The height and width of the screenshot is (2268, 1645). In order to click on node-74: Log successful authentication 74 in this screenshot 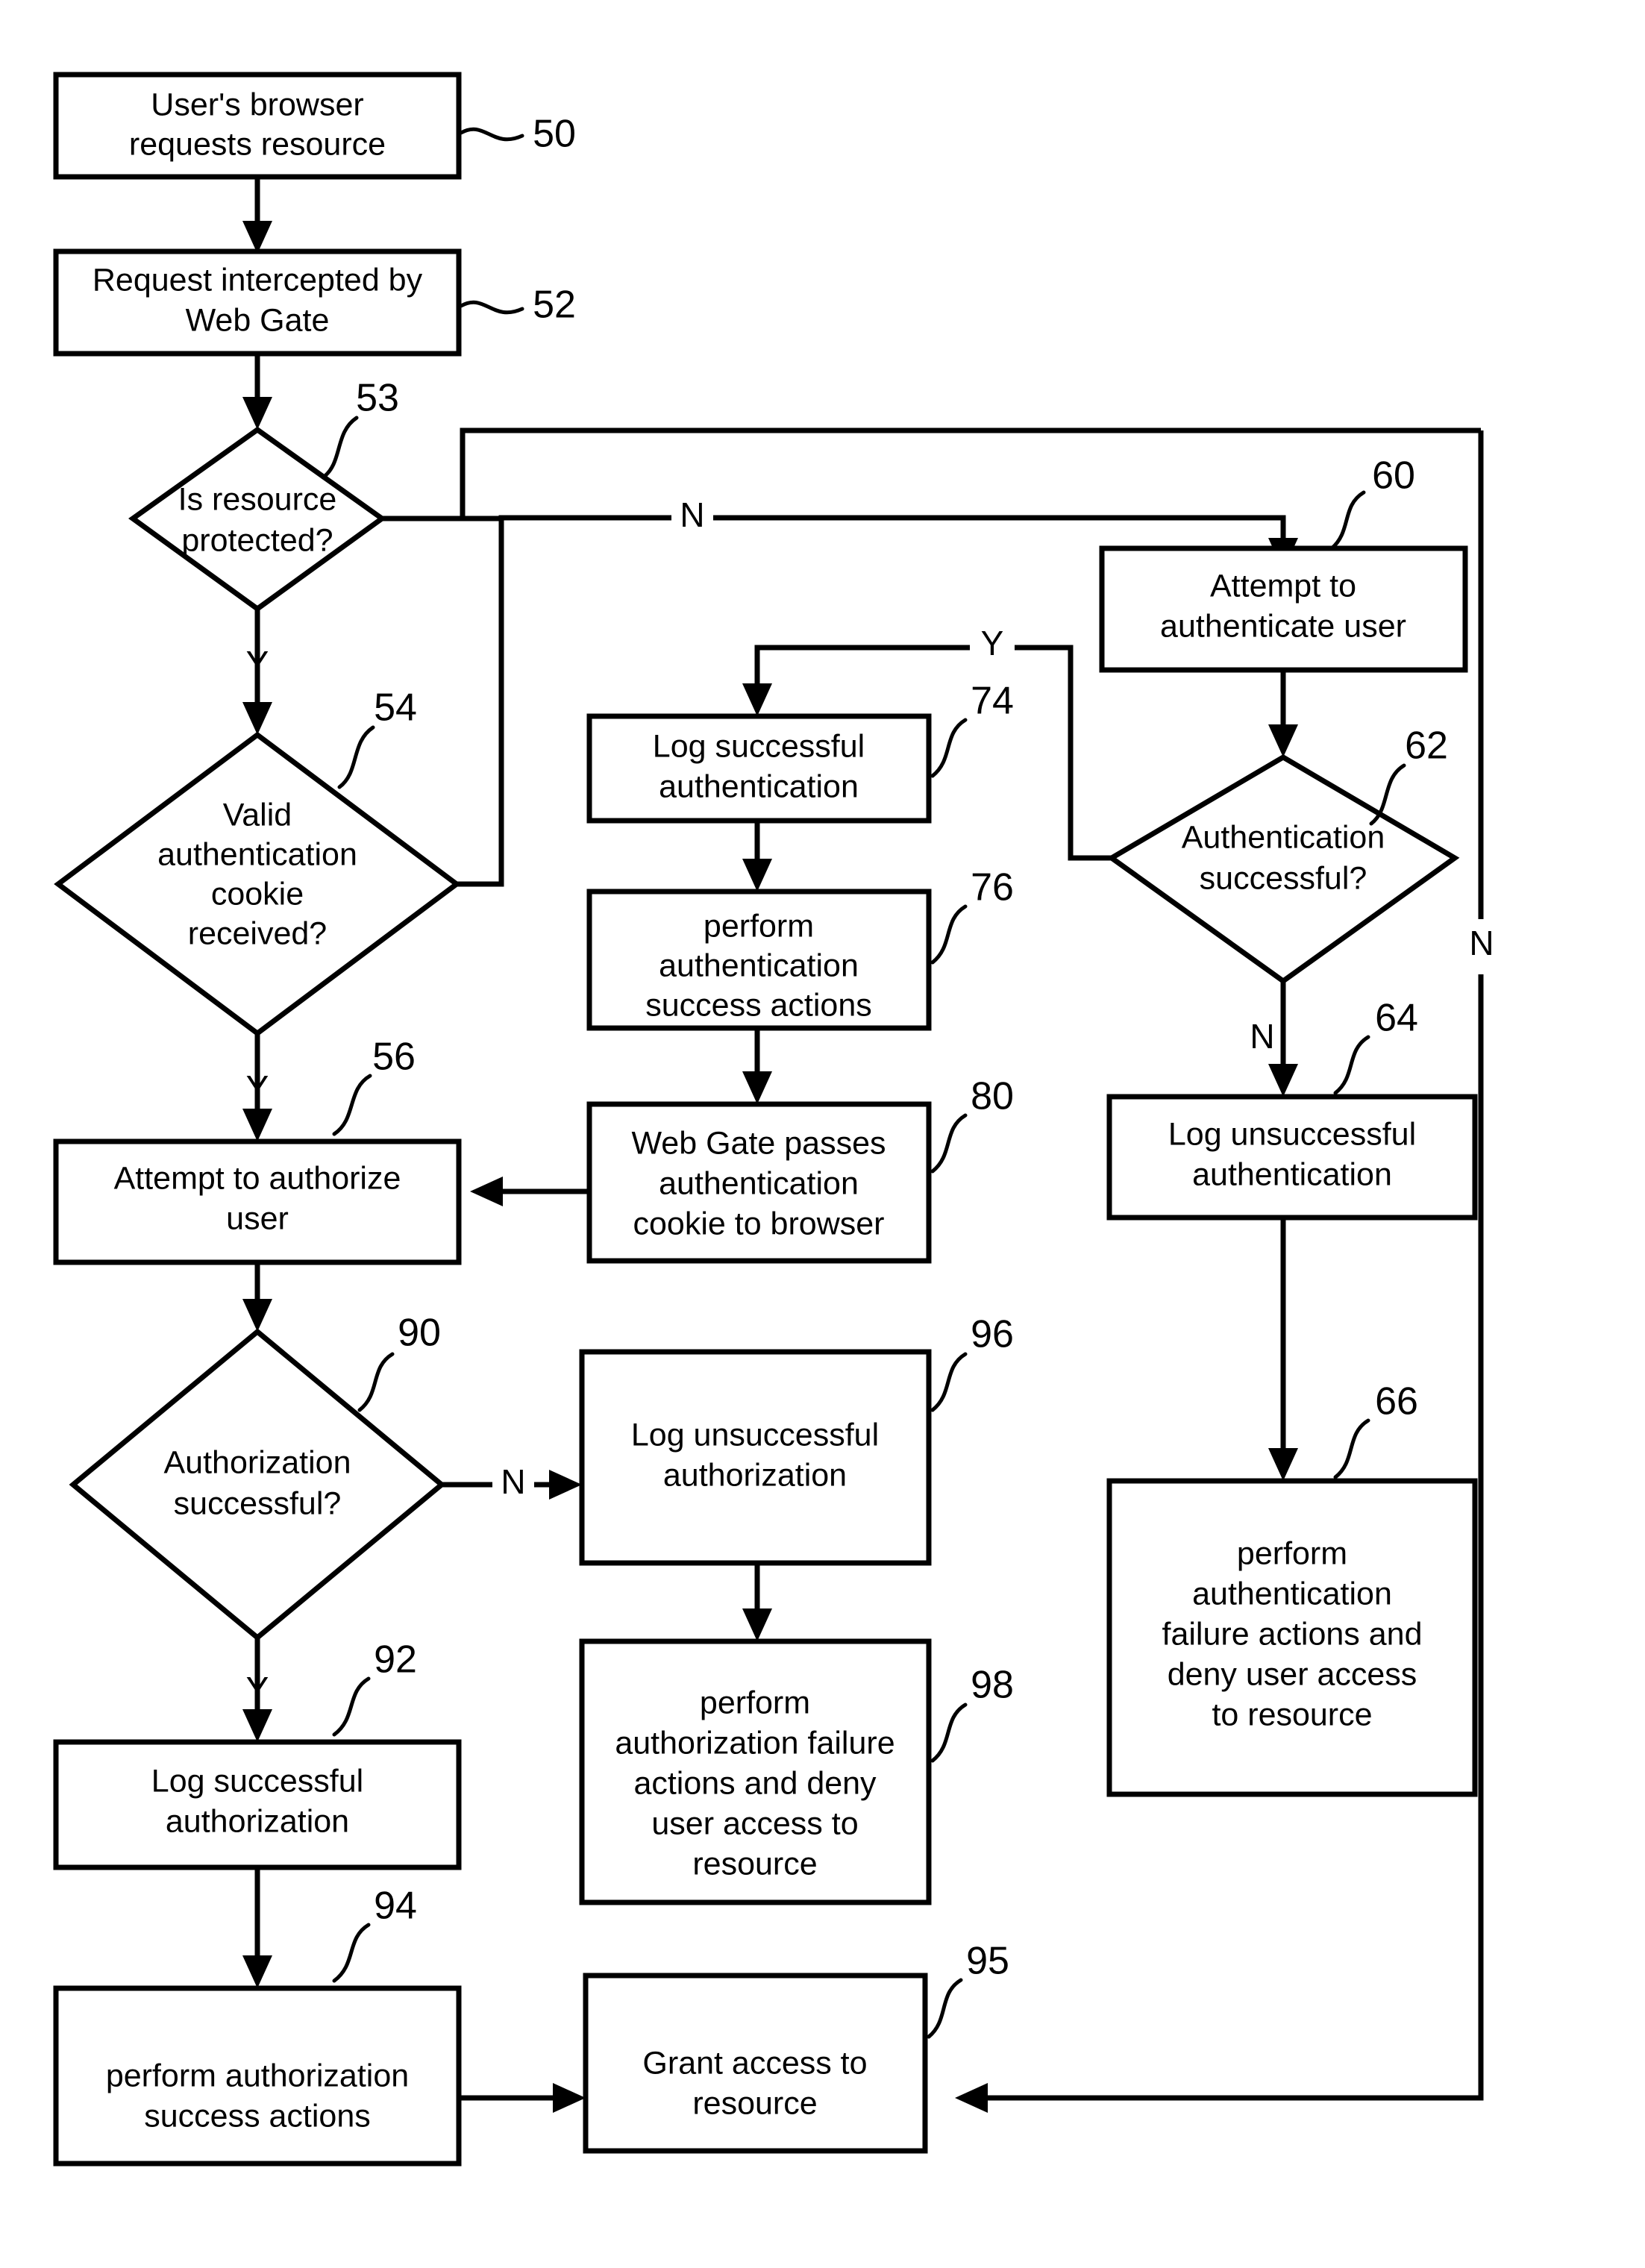, I will do `click(800, 752)`.